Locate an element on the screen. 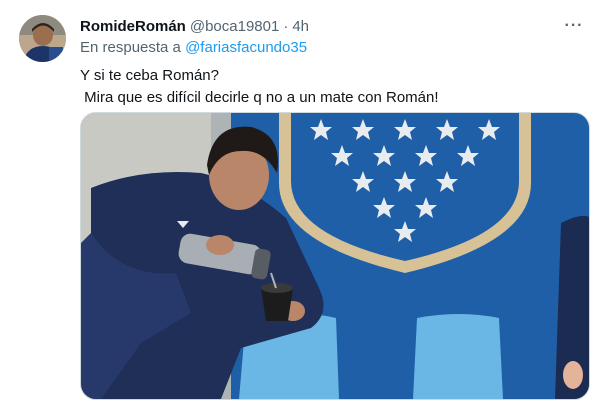  more-options-button: ··· is located at coordinates (574, 26).